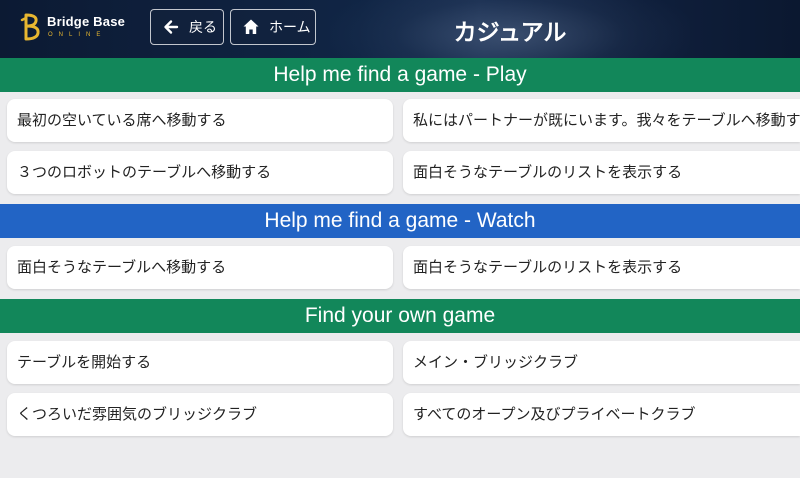 This screenshot has width=800, height=478. What do you see at coordinates (601, 120) in the screenshot?
I see `option-have-partner: 私にはパートナーが既にいます。我々をテーブルへ移動する` at bounding box center [601, 120].